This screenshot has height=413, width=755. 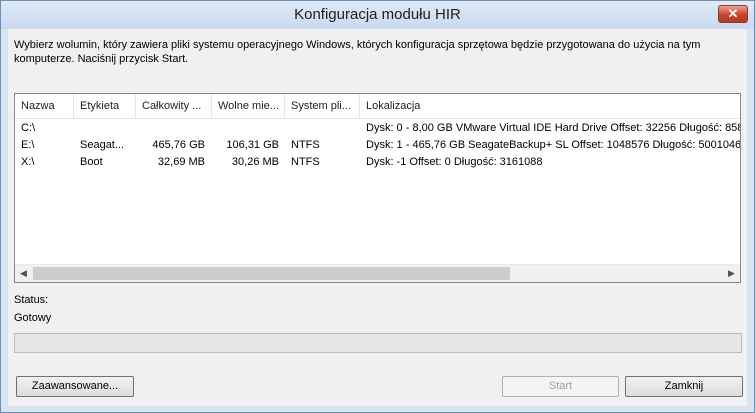 I want to click on horizontal-scrollbar: ◀ ▶, so click(x=377, y=273).